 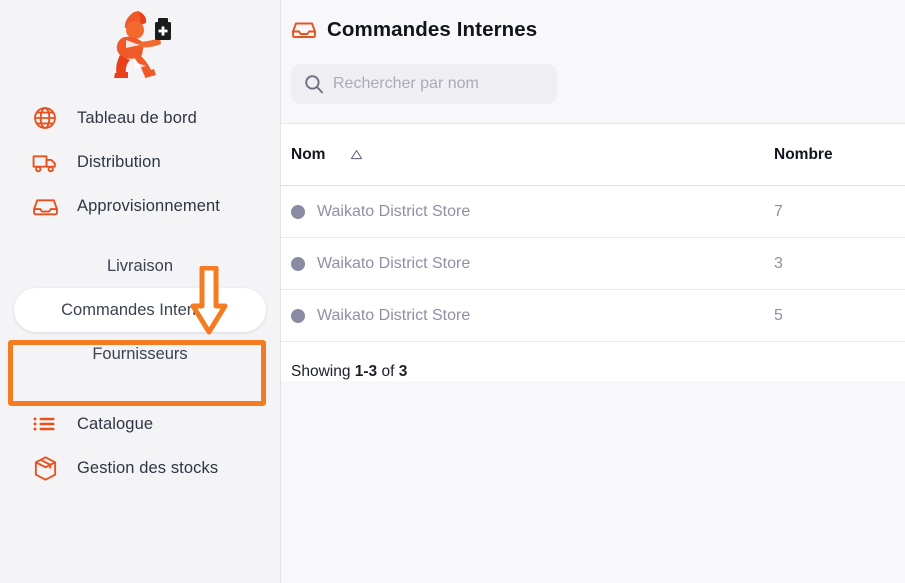 What do you see at coordinates (356, 154) in the screenshot?
I see `triangle-up-icon` at bounding box center [356, 154].